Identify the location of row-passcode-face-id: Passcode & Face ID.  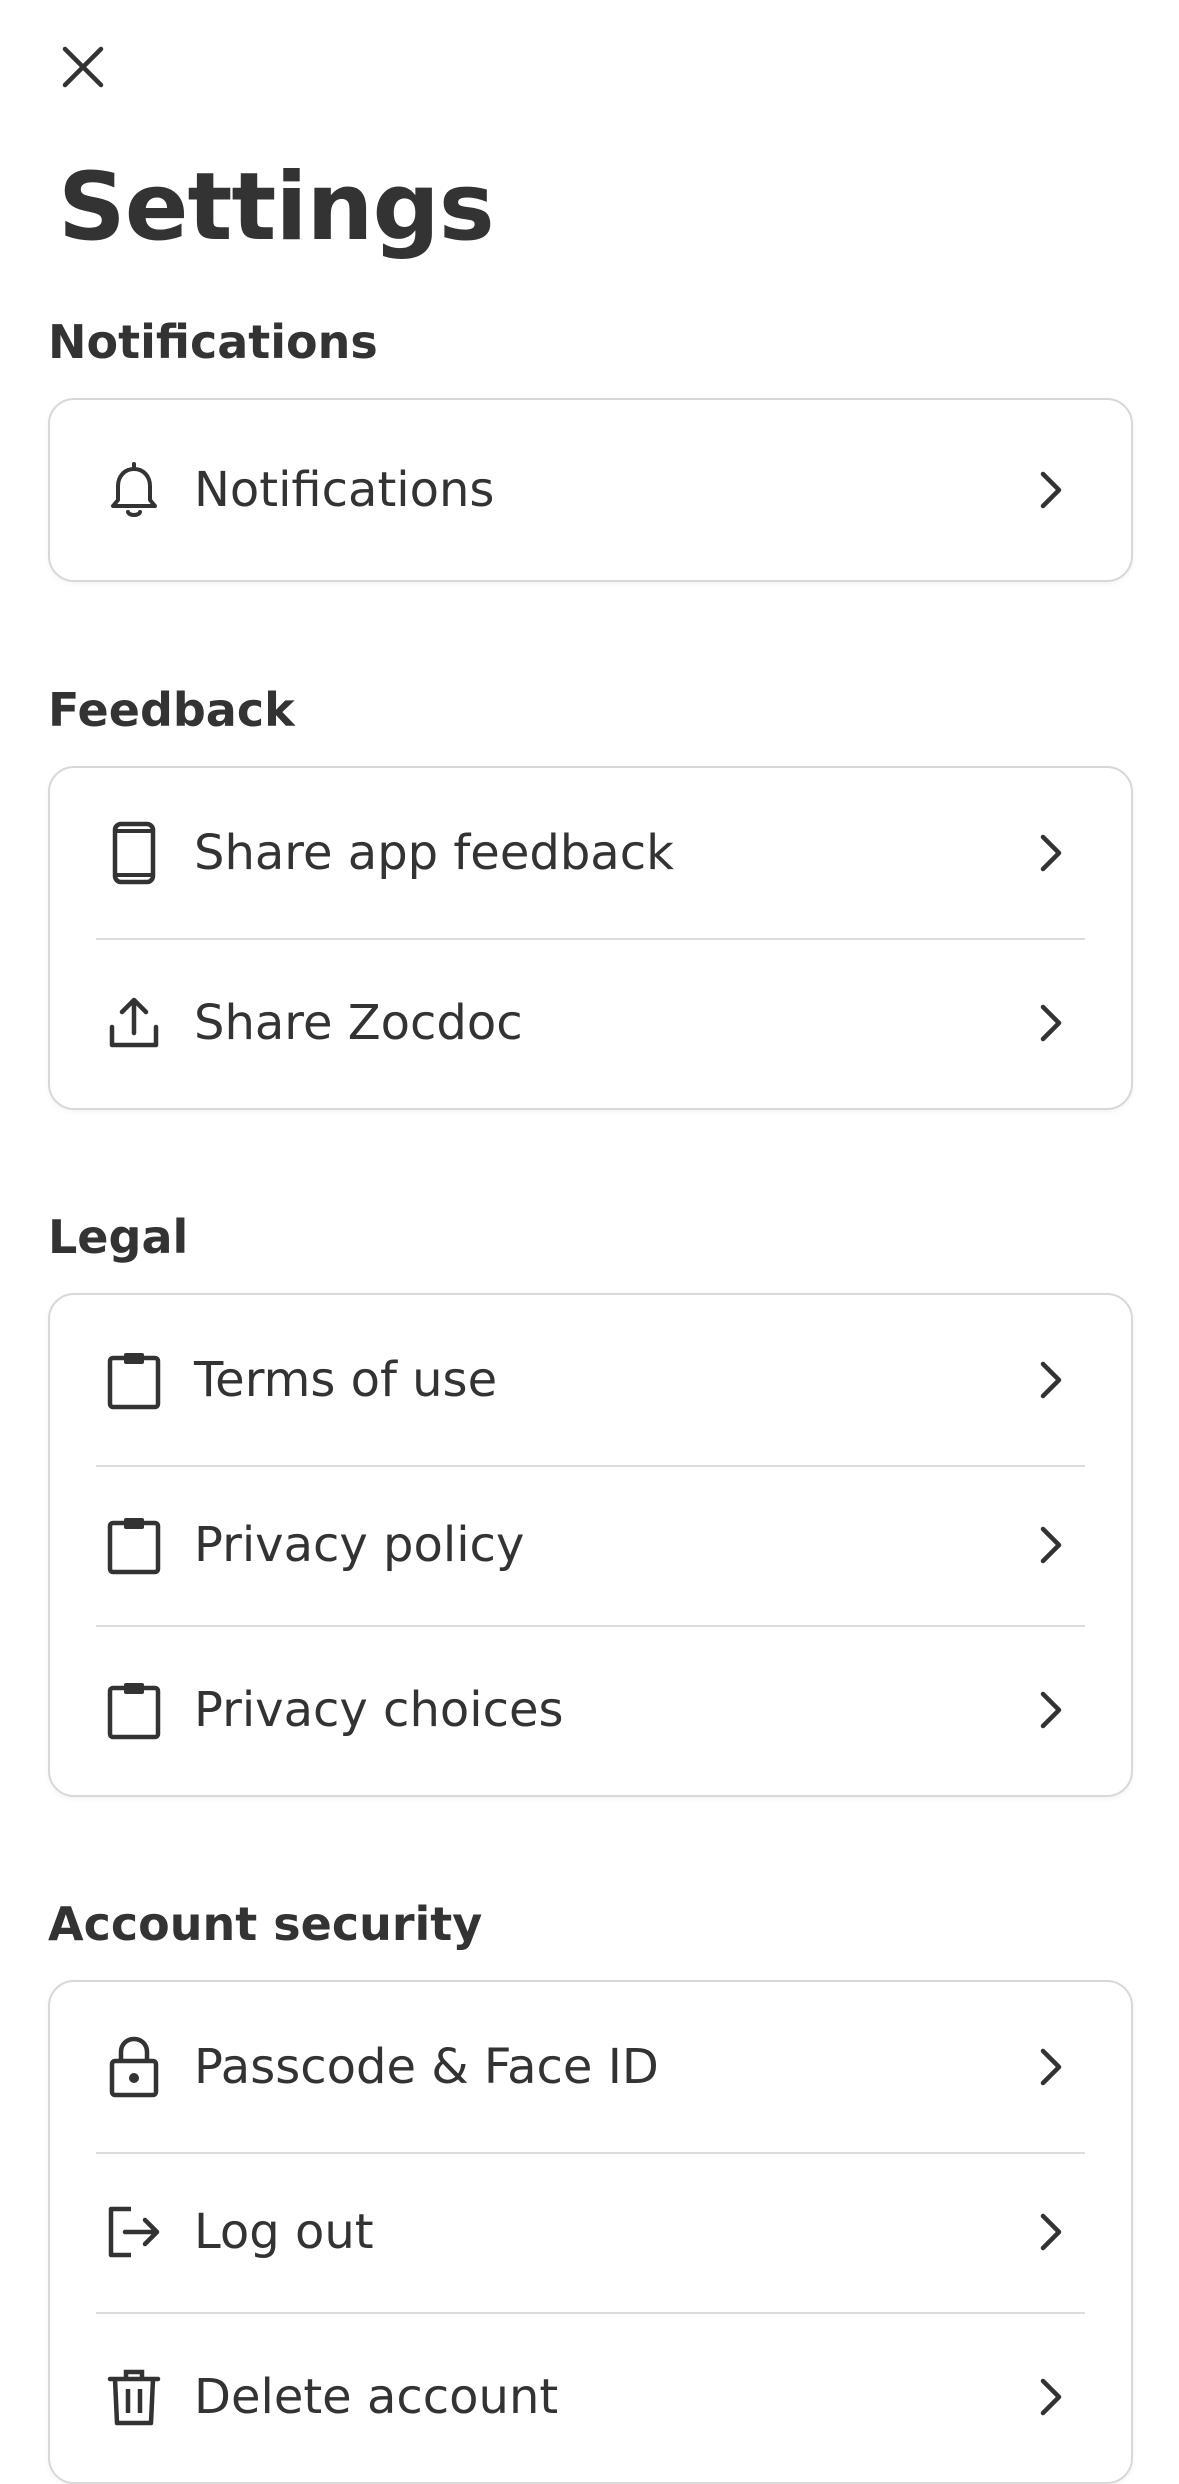
(590, 2067).